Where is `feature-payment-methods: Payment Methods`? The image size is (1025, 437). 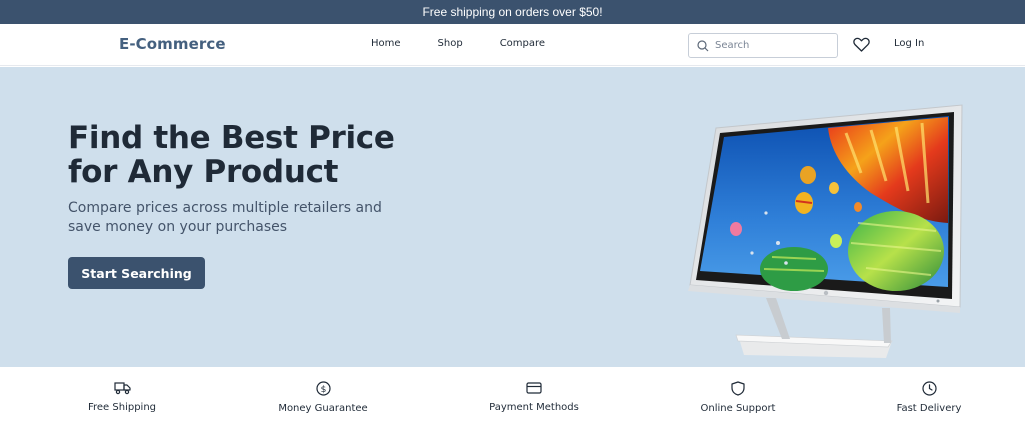 feature-payment-methods: Payment Methods is located at coordinates (534, 397).